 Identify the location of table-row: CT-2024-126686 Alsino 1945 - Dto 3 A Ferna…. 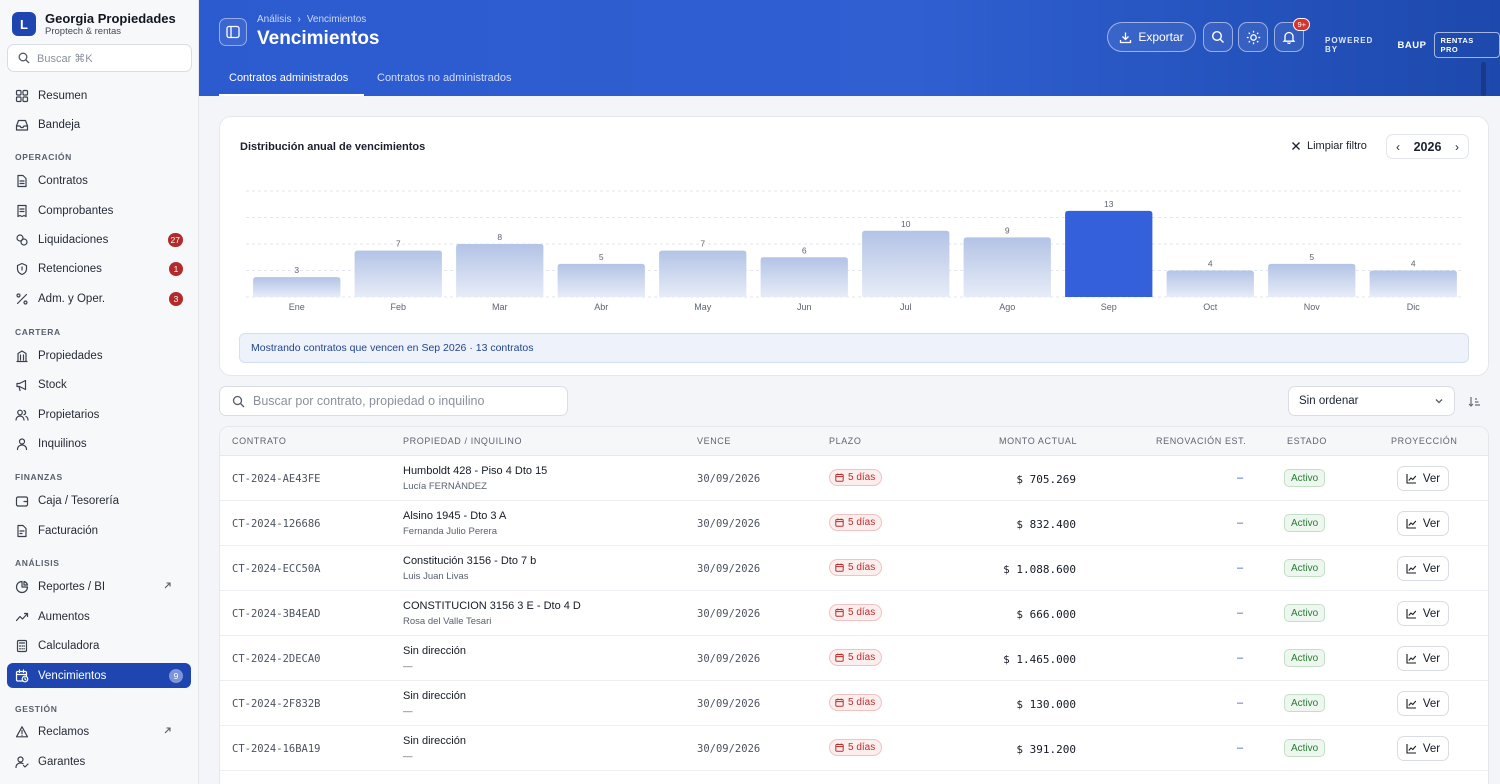
(854, 523).